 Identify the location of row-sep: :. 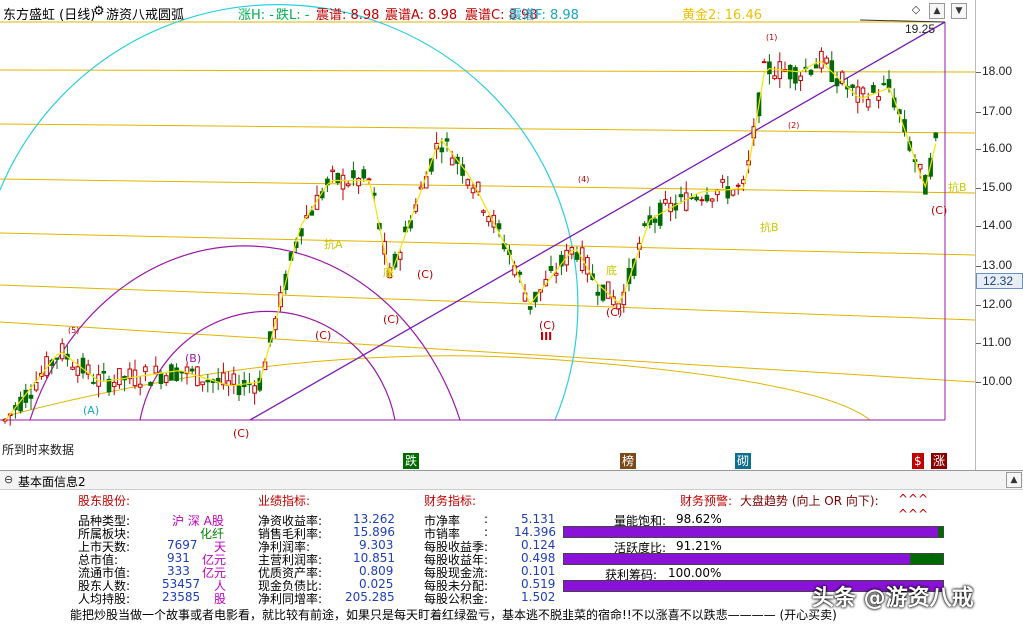
(486, 532).